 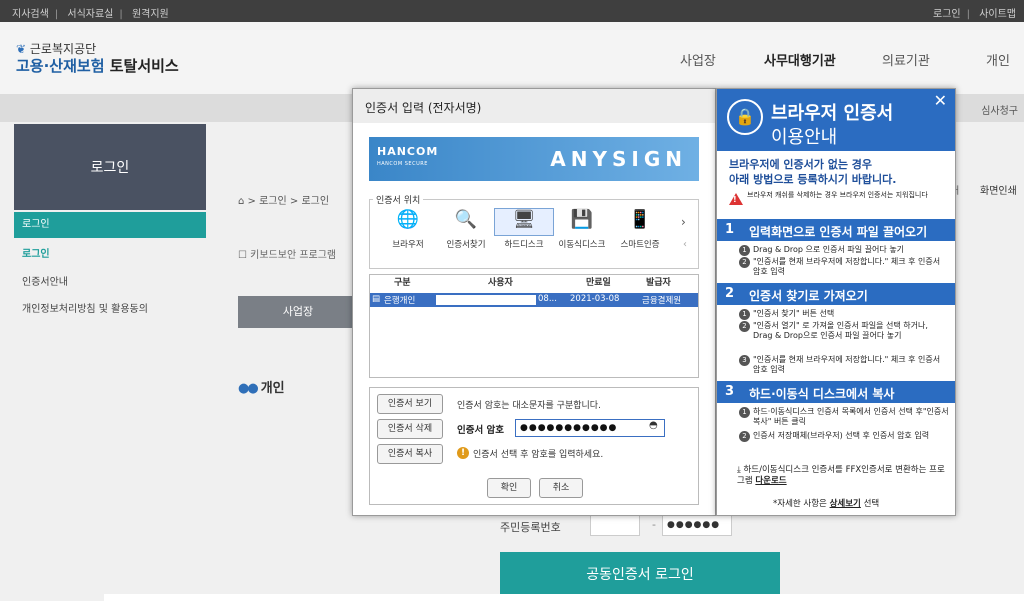 I want to click on section-2-header: 2 인증서 찾기로 가져오기, so click(x=836, y=294).